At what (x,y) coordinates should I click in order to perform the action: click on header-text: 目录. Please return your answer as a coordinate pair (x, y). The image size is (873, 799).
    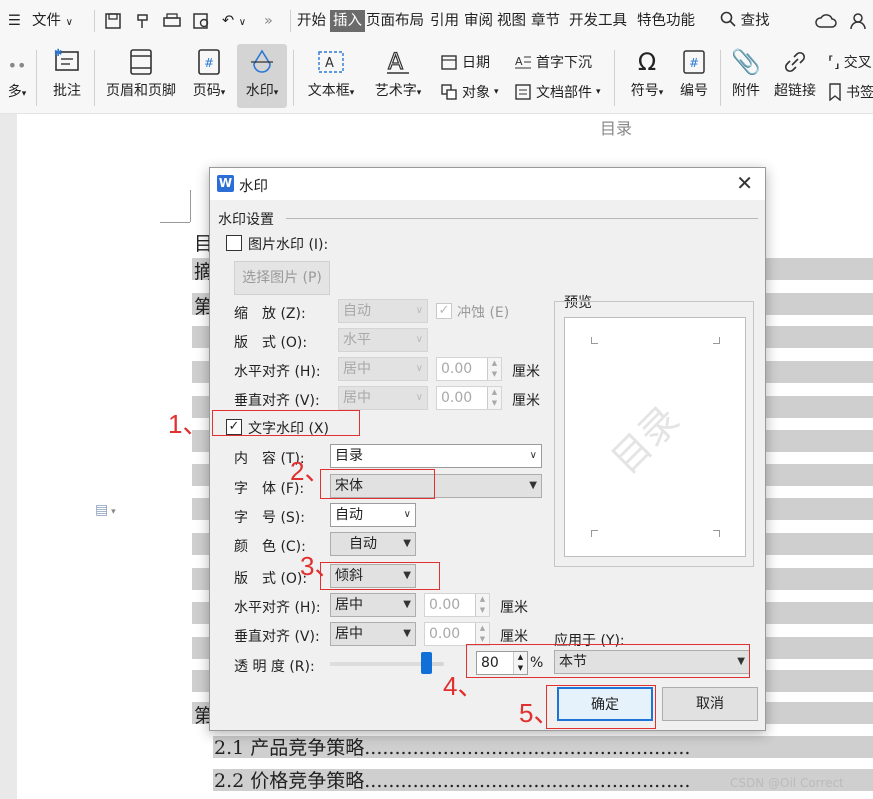
    Looking at the image, I should click on (616, 128).